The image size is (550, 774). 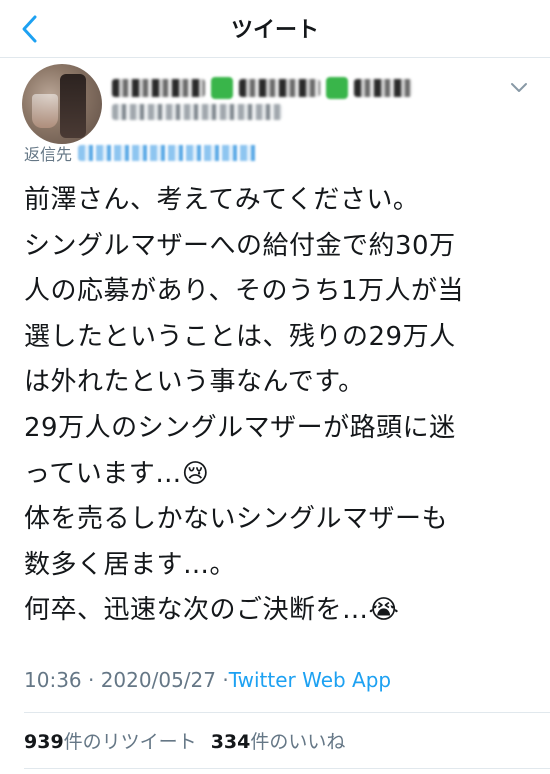 I want to click on reply-to: 返信先, so click(x=141, y=153).